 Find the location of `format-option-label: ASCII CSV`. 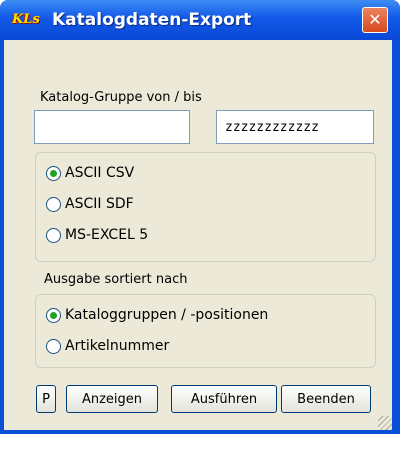

format-option-label: ASCII CSV is located at coordinates (100, 173).